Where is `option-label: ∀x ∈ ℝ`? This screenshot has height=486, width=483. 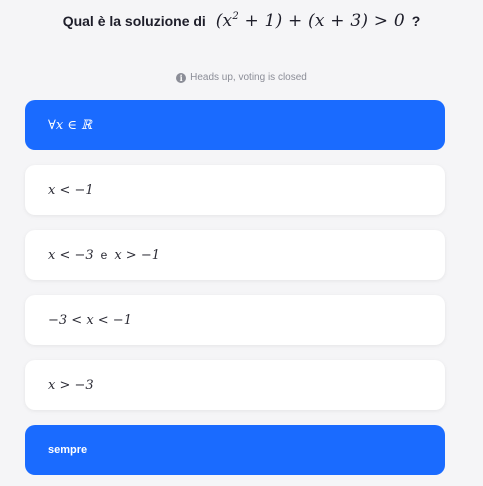 option-label: ∀x ∈ ℝ is located at coordinates (70, 125).